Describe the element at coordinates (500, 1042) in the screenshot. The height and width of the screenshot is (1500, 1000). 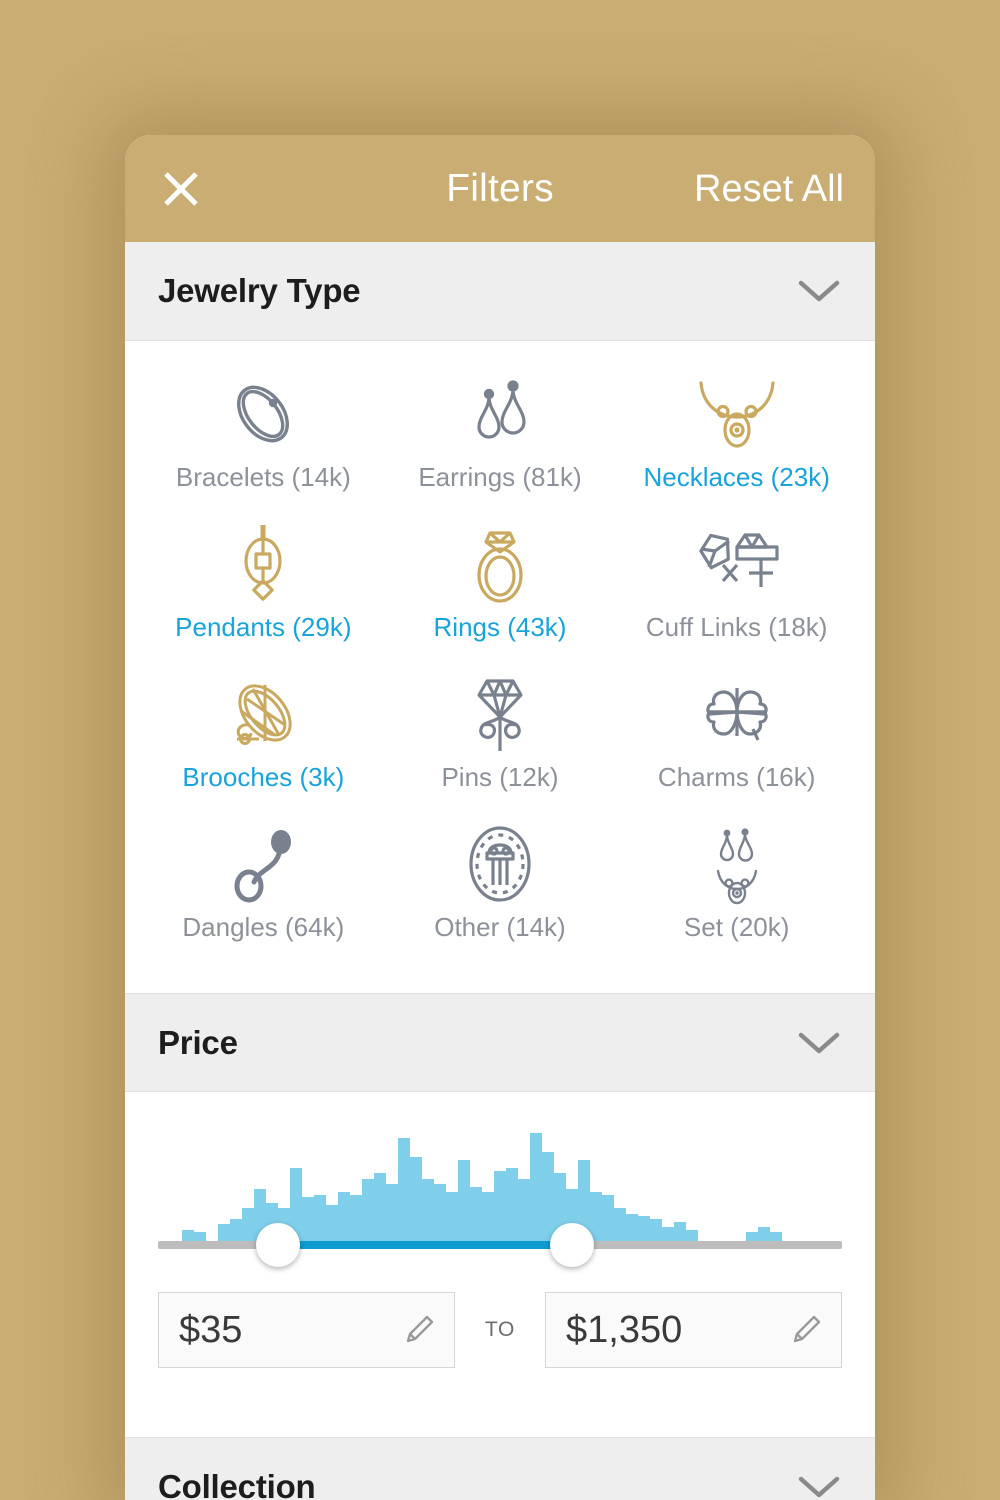
I see `section-header-price: Price` at that location.